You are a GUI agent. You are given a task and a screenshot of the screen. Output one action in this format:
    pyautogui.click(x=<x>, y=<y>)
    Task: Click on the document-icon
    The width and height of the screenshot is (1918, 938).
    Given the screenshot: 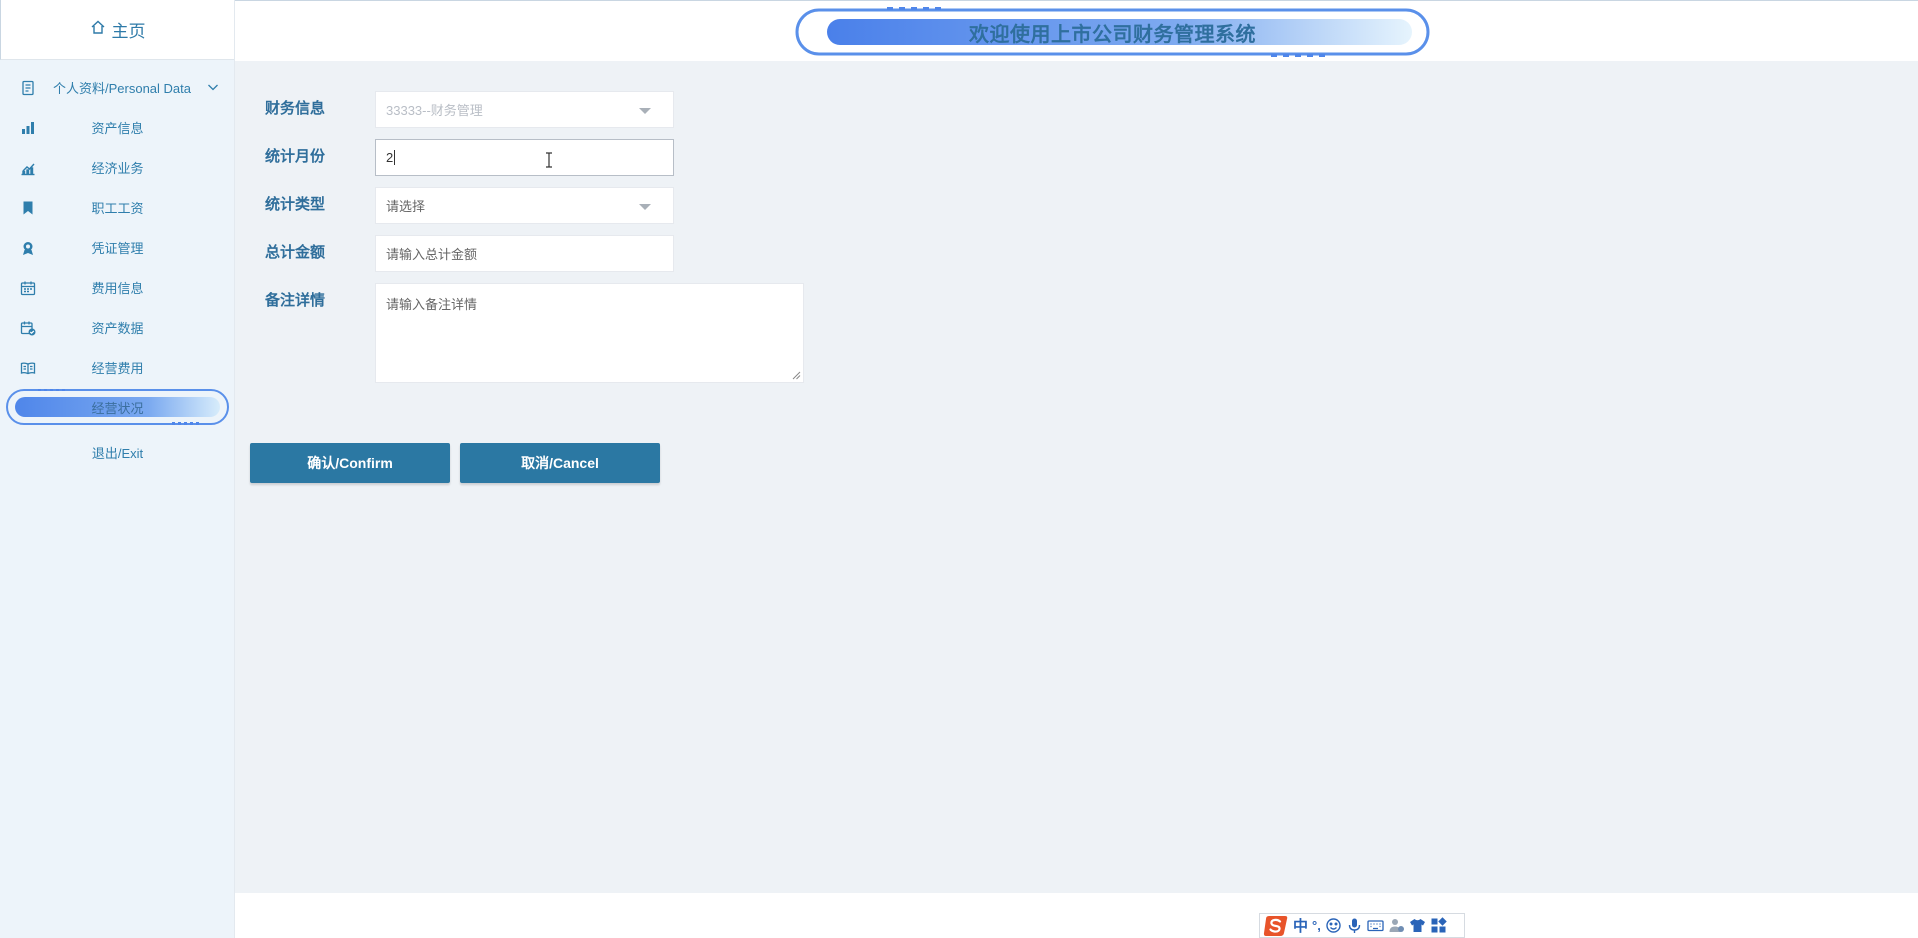 What is the action you would take?
    pyautogui.click(x=28, y=88)
    